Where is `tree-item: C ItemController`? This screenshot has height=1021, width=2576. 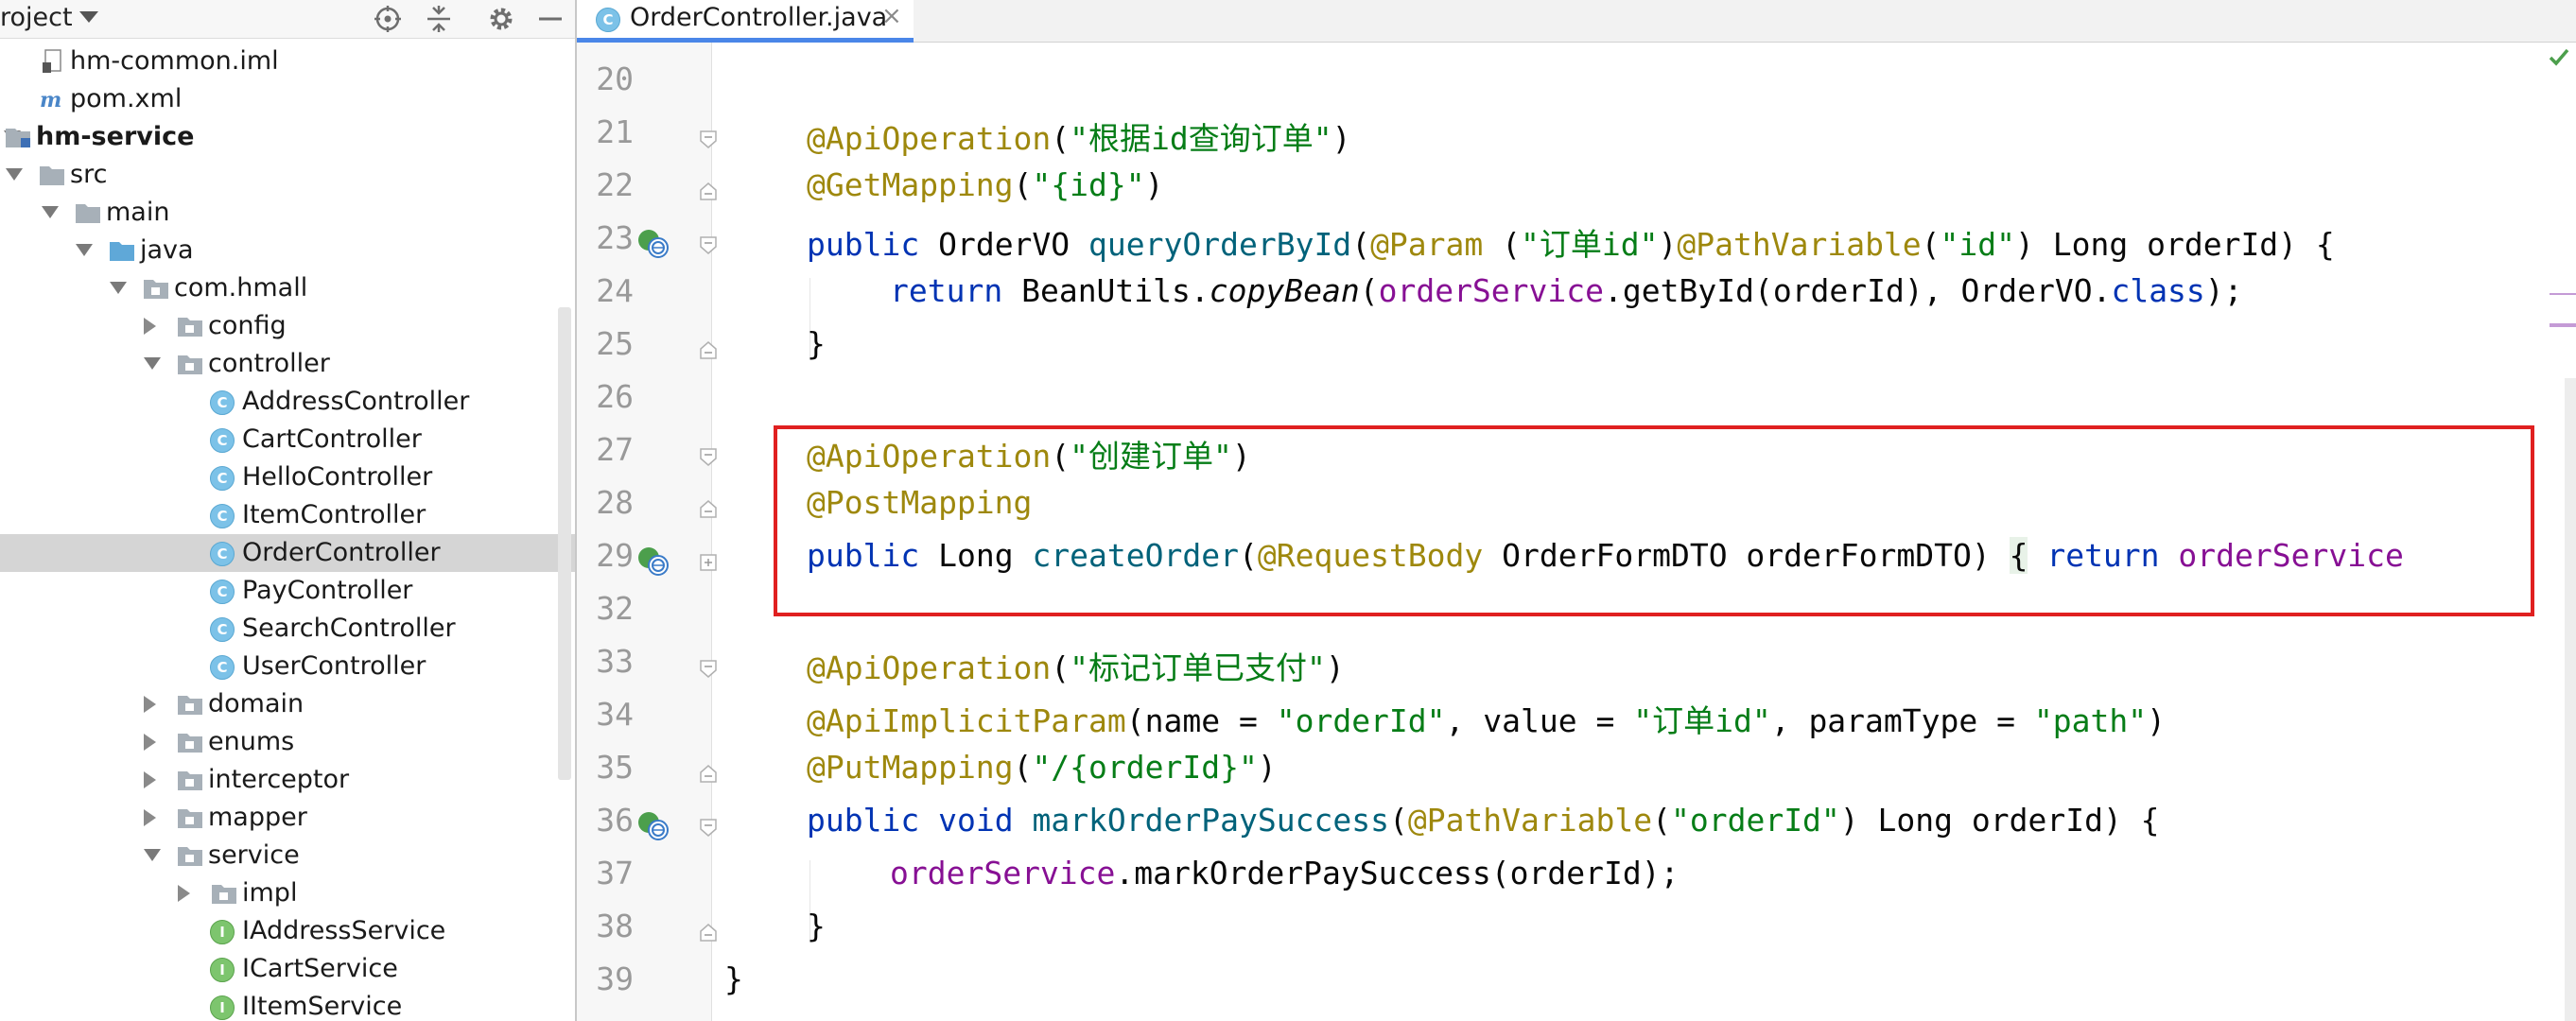 tree-item: C ItemController is located at coordinates (279, 515).